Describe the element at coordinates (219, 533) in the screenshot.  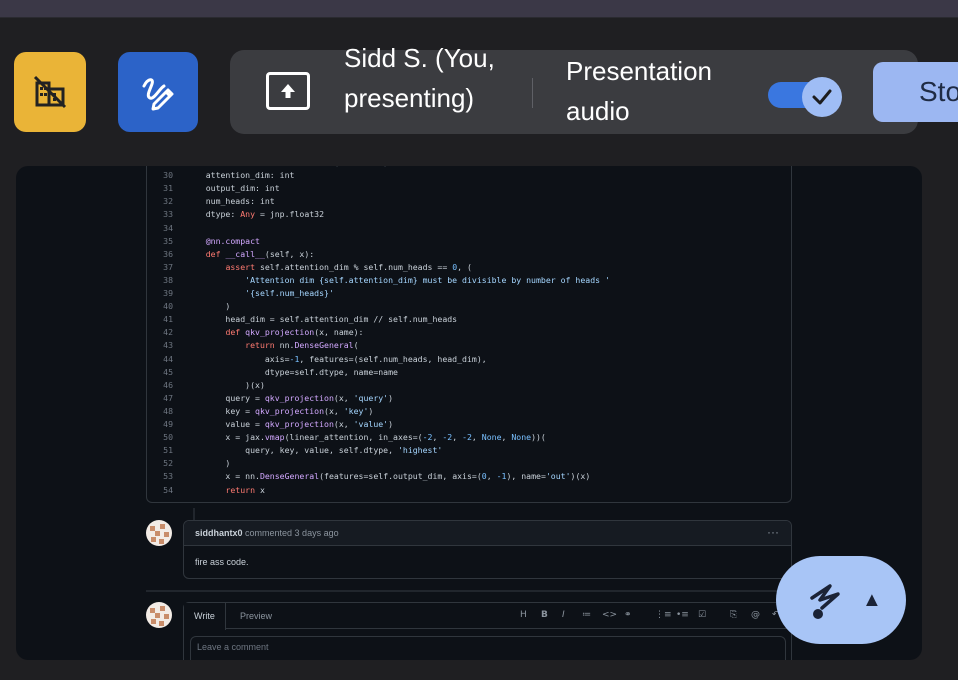
I see `comment-author: siddhantx0` at that location.